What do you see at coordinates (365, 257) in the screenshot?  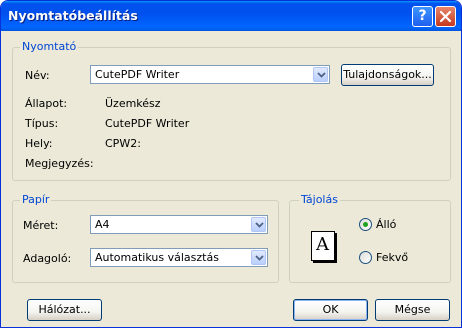 I see `landscape-radio` at bounding box center [365, 257].